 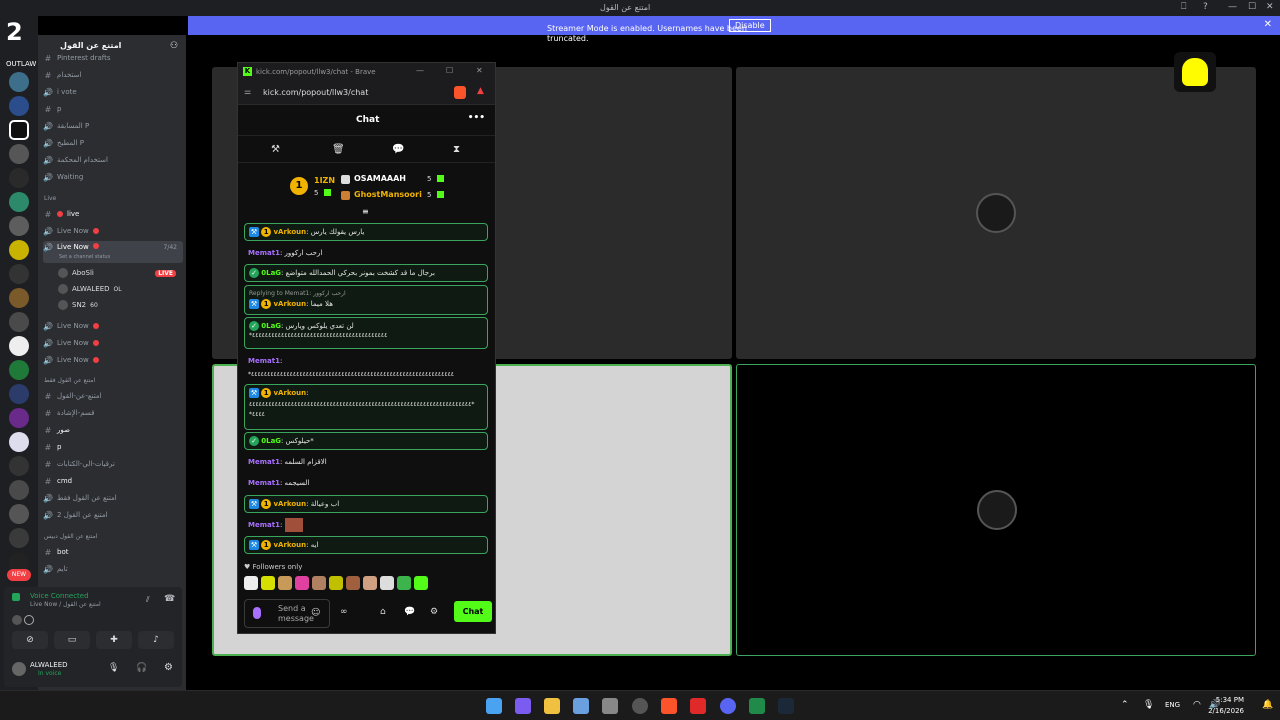 I want to click on avatar, so click(x=19, y=669).